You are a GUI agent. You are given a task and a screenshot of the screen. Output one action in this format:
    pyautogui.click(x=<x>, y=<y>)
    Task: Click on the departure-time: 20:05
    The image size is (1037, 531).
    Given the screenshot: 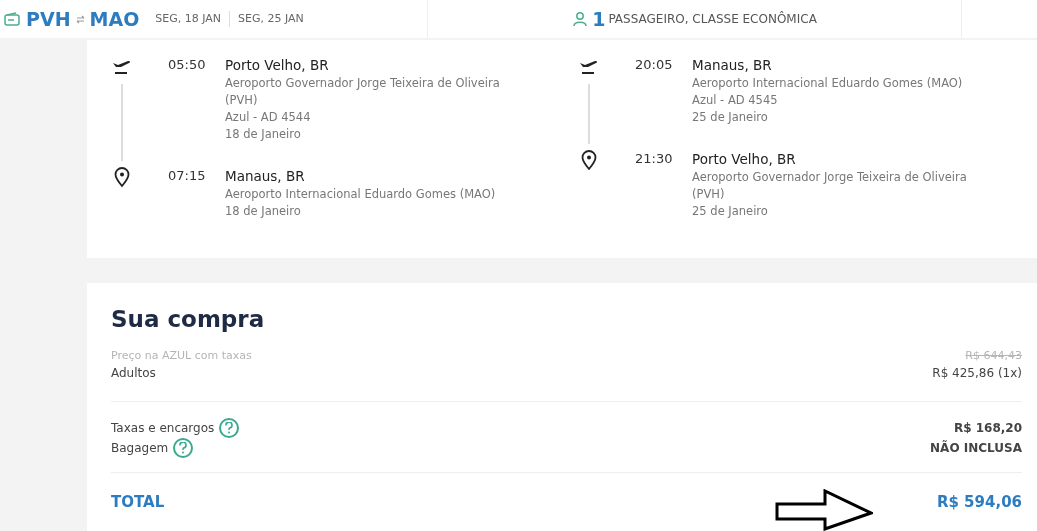 What is the action you would take?
    pyautogui.click(x=654, y=65)
    